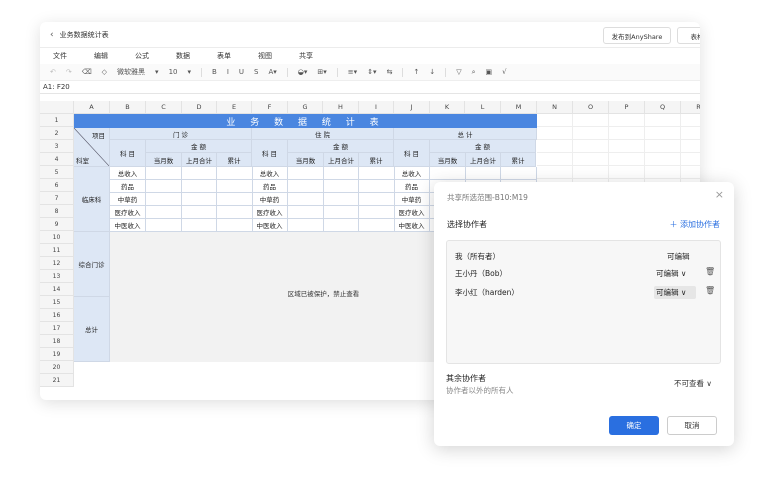 The image size is (781, 478). What do you see at coordinates (57, 198) in the screenshot?
I see `row-header: 7` at bounding box center [57, 198].